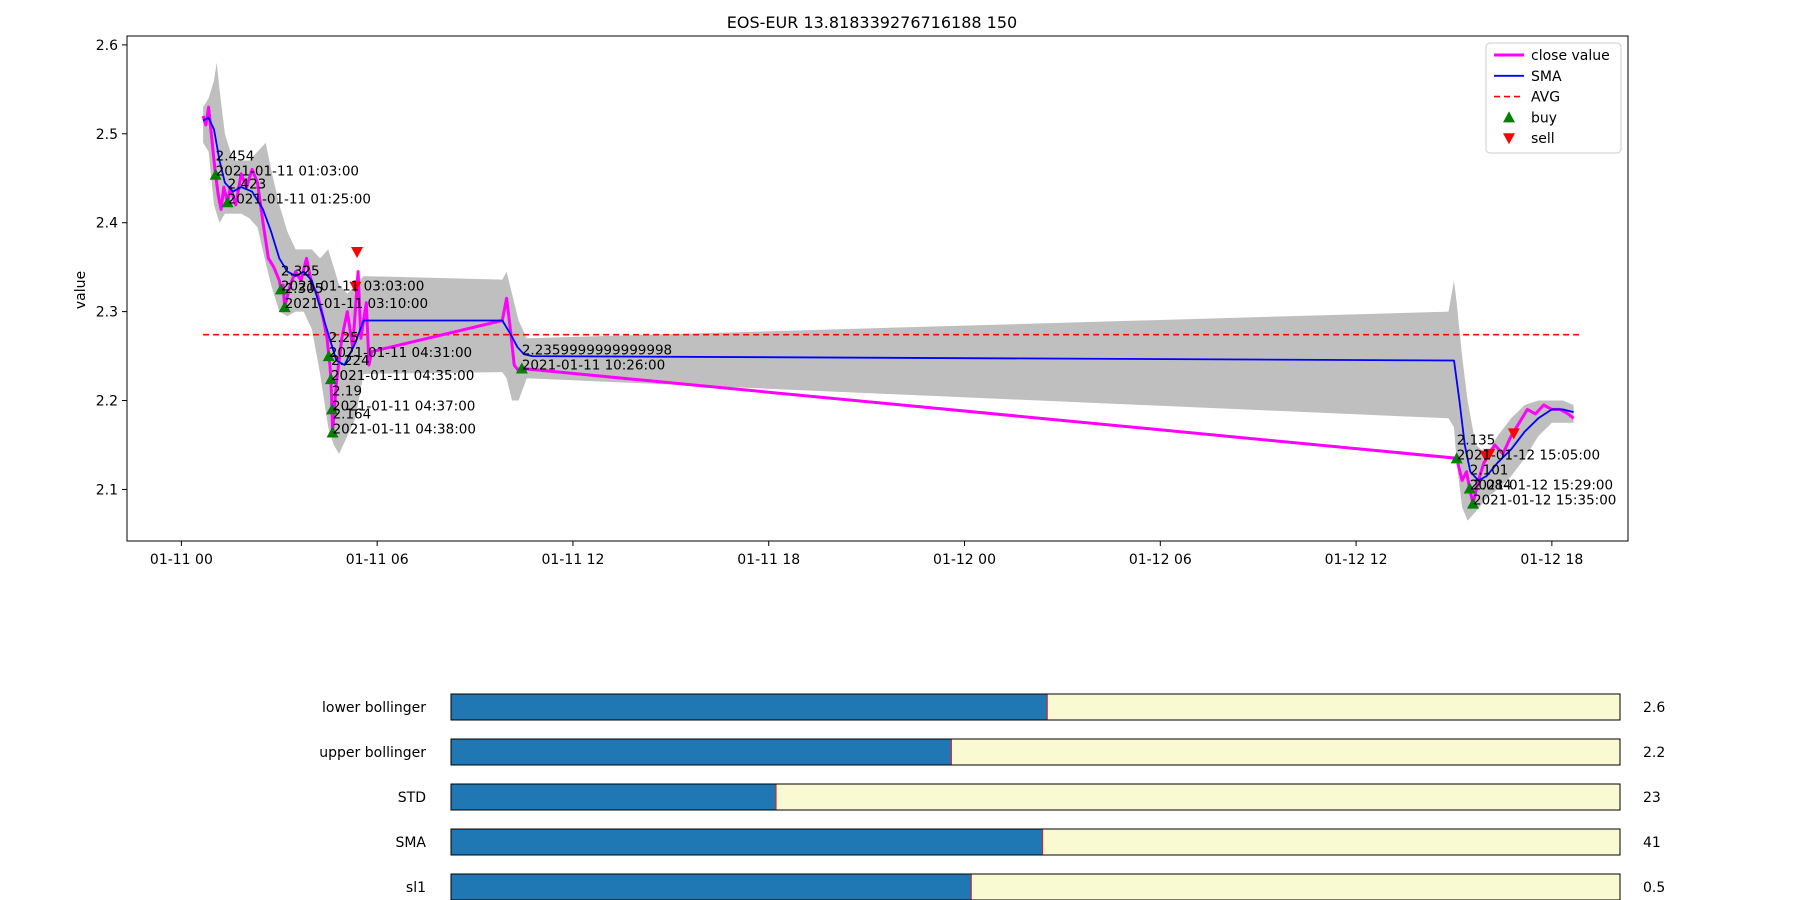 The width and height of the screenshot is (1800, 900). I want to click on y-tick-label: 2.6, so click(107, 46).